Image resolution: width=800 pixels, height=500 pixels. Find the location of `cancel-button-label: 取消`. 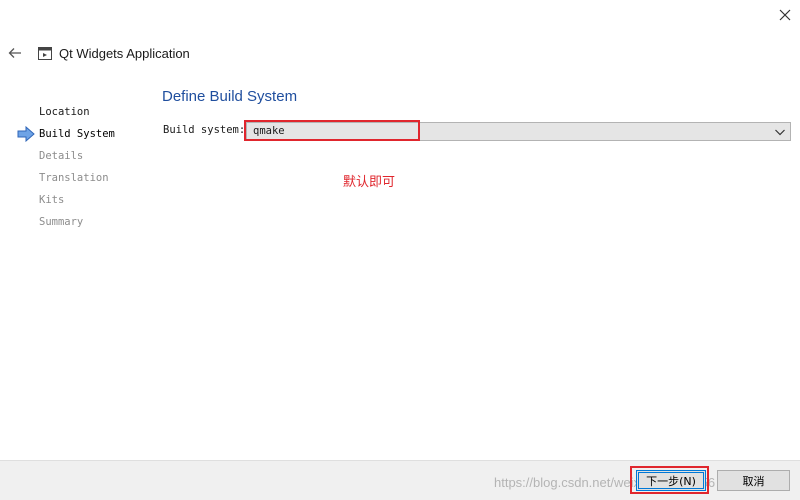

cancel-button-label: 取消 is located at coordinates (753, 481).